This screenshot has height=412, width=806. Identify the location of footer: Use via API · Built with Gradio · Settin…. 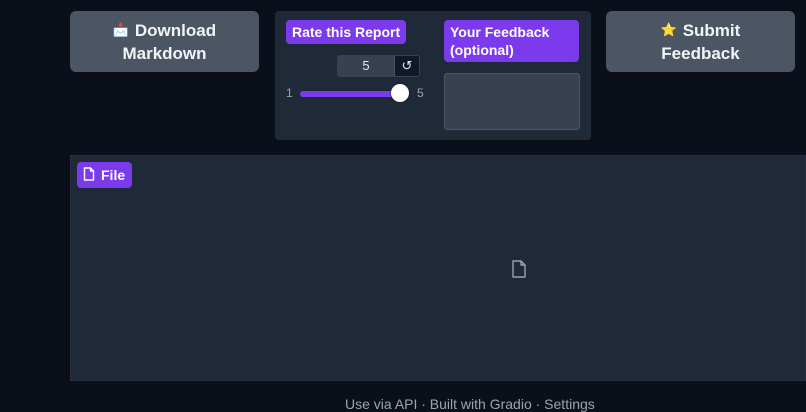
(470, 404).